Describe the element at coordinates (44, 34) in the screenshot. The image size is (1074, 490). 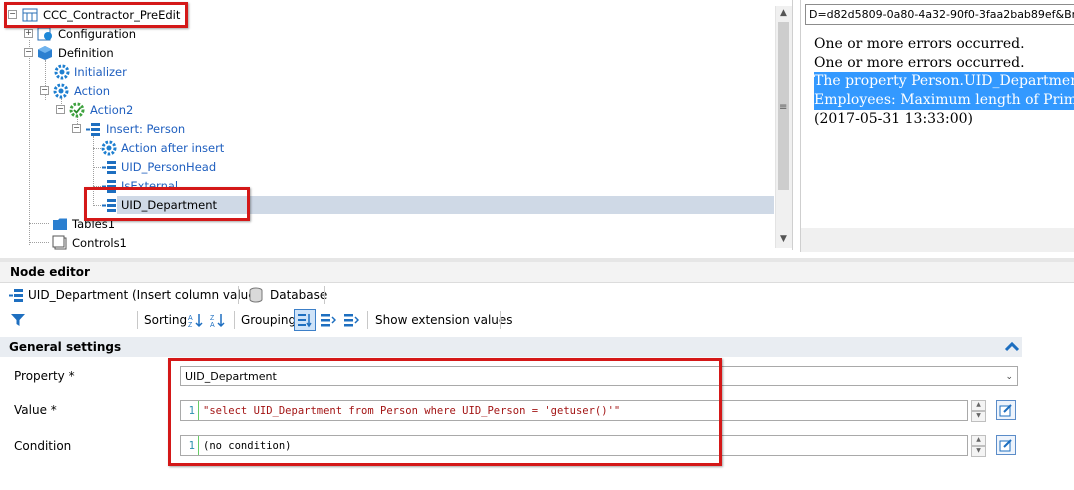
I see `configuration-icon` at that location.